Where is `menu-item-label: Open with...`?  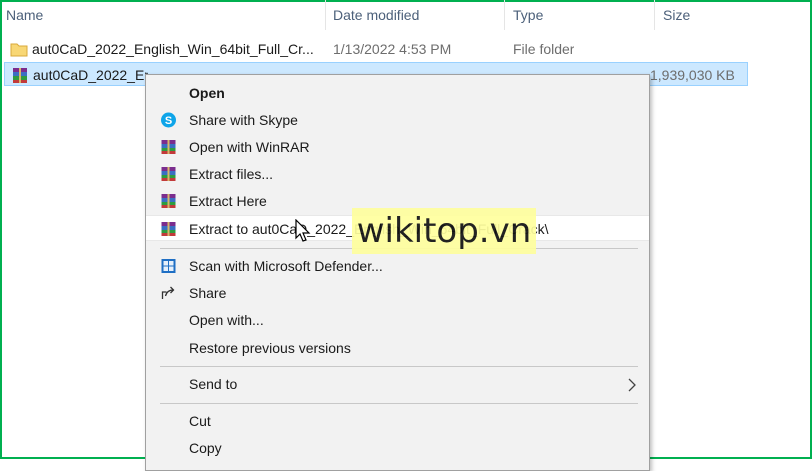
menu-item-label: Open with... is located at coordinates (226, 320).